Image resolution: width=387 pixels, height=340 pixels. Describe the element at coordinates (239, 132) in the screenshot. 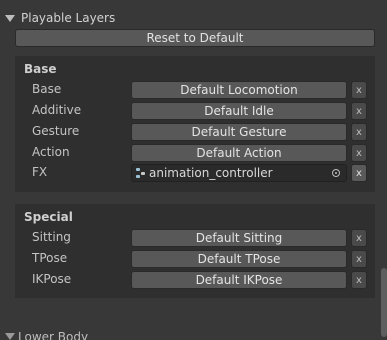

I see `gesture-layer-button: Default Gesture` at that location.